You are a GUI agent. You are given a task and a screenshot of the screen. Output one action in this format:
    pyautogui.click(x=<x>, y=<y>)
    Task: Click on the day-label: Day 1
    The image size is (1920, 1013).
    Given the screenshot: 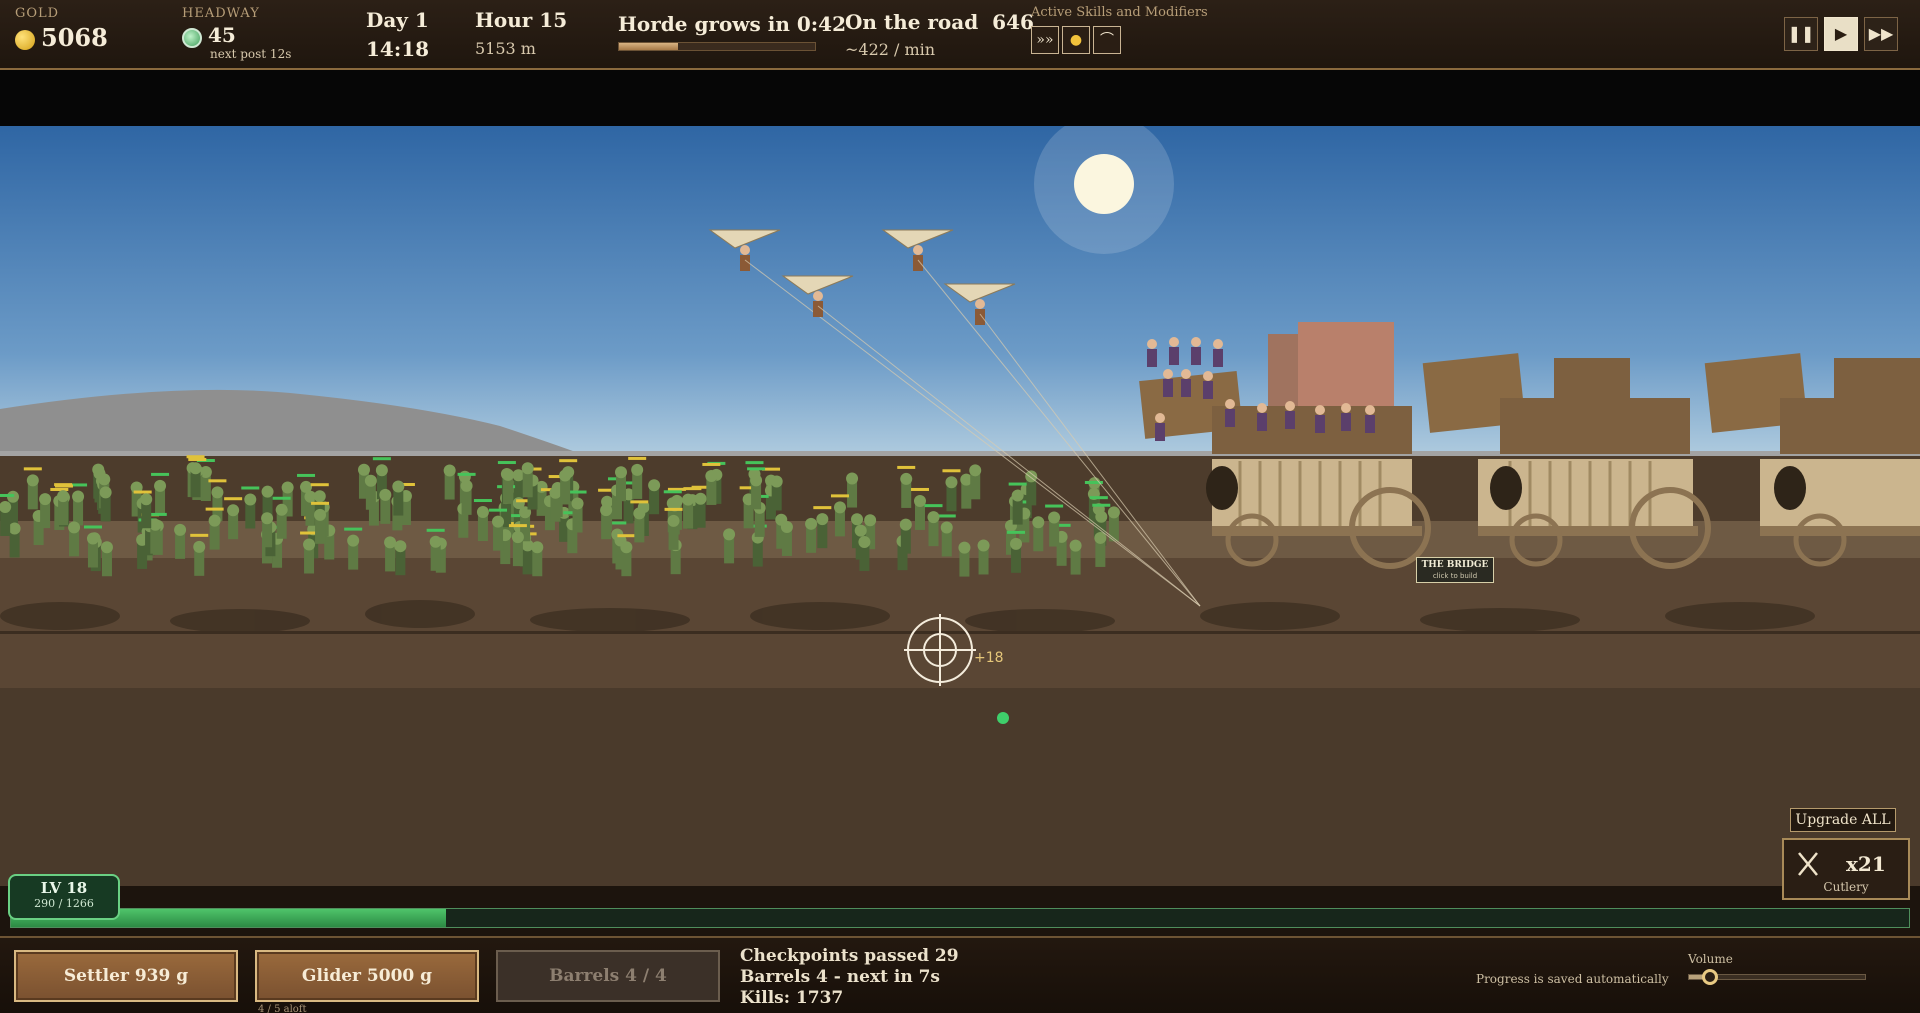 What is the action you would take?
    pyautogui.click(x=397, y=20)
    